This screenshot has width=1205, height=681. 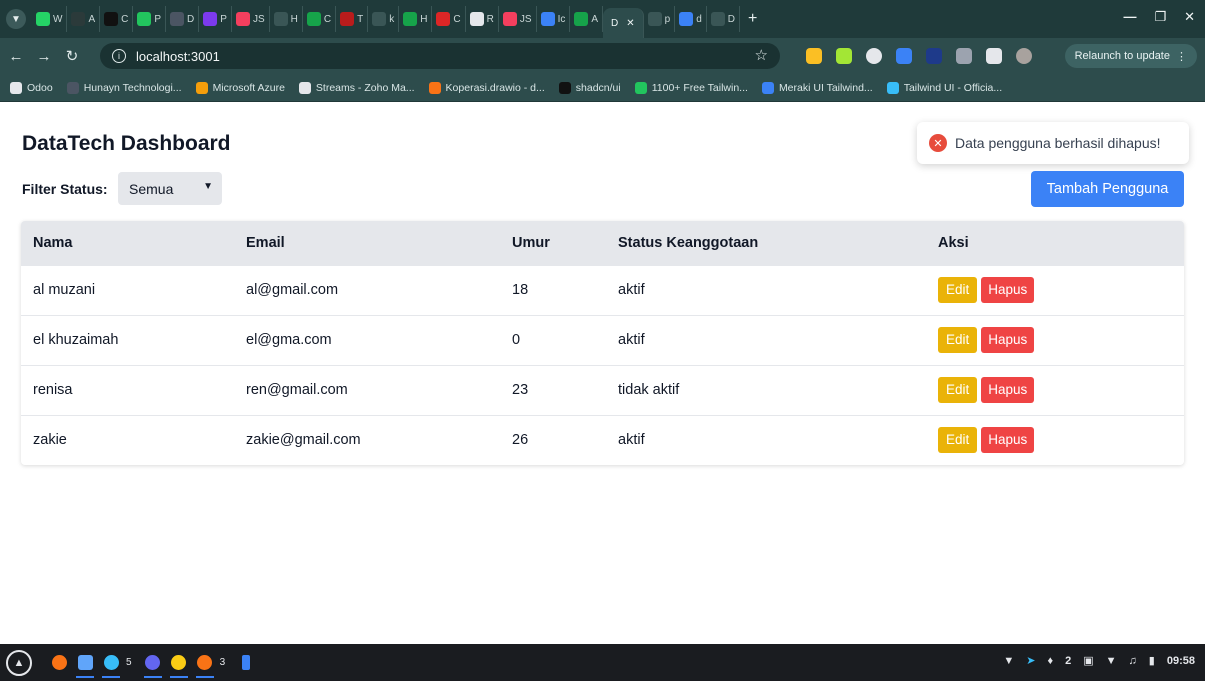 What do you see at coordinates (19, 662) in the screenshot?
I see `start-menu-icon: ▲` at bounding box center [19, 662].